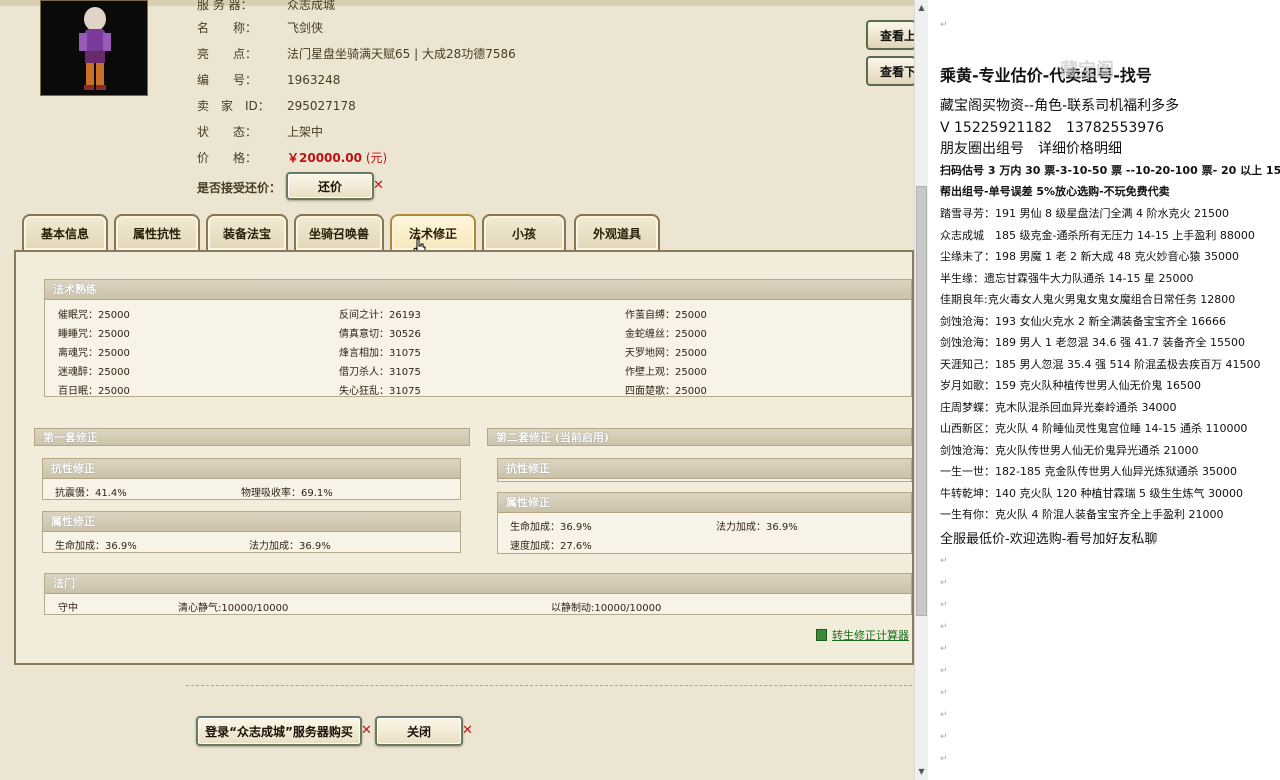 Image resolution: width=1280 pixels, height=780 pixels. What do you see at coordinates (666, 391) in the screenshot?
I see `mastery-cell: 四面楚歌：25000` at bounding box center [666, 391].